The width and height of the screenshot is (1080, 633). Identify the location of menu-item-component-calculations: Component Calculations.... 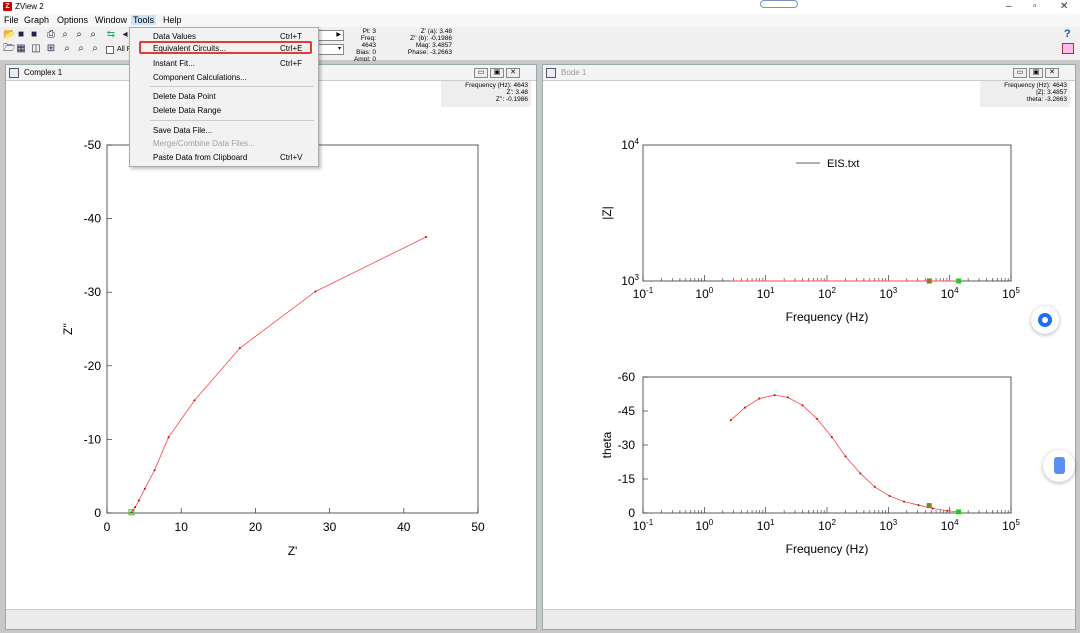
(224, 77).